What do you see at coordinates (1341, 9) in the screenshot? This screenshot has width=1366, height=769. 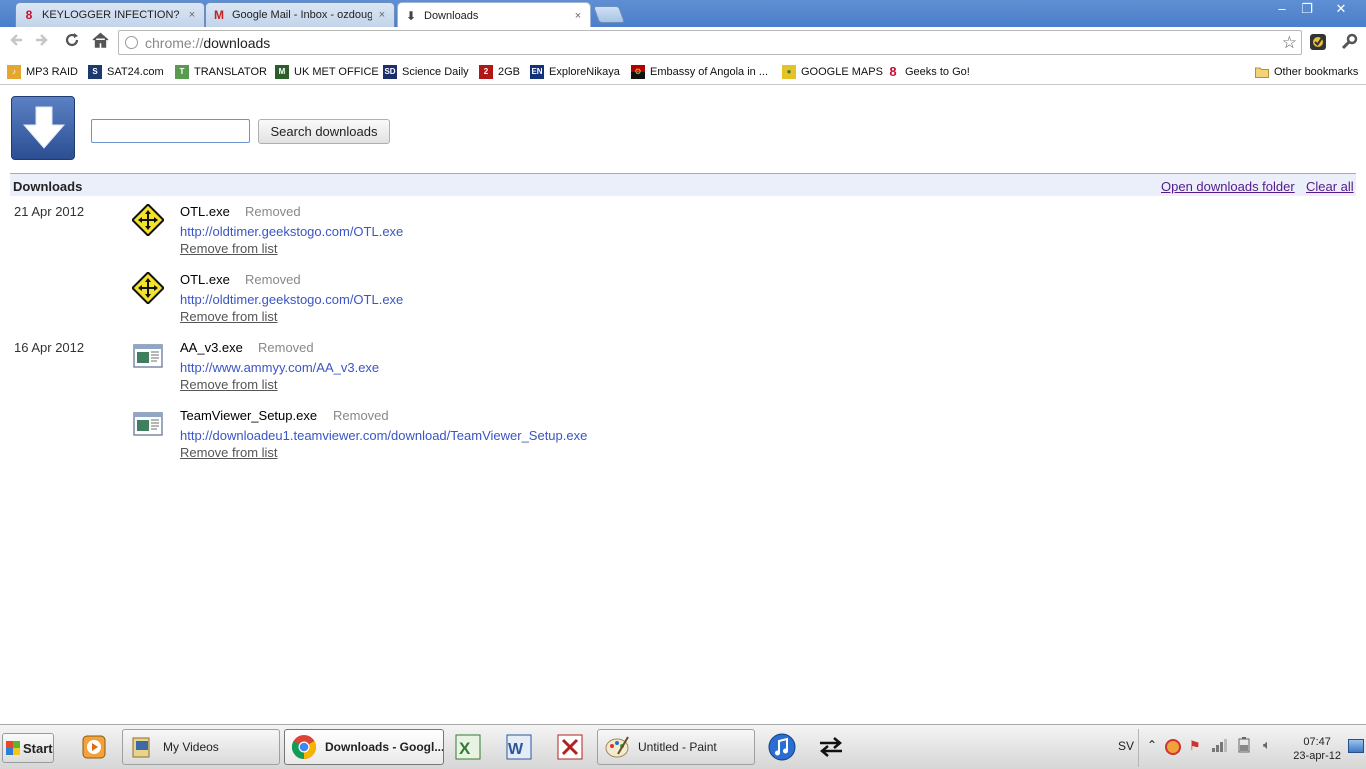 I see `close-window-button: ✕` at bounding box center [1341, 9].